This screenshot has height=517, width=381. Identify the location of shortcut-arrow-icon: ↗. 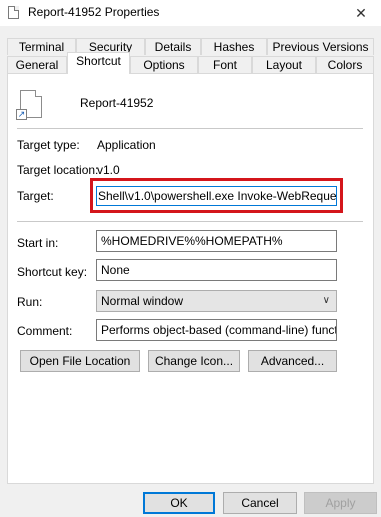
(21, 114).